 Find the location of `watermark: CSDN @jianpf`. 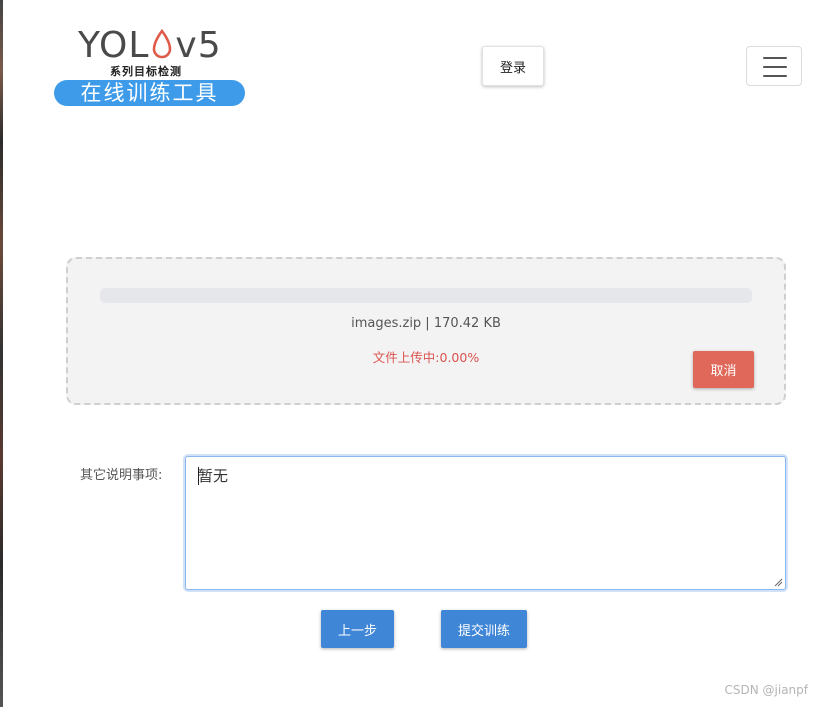

watermark: CSDN @jianpf is located at coordinates (766, 690).